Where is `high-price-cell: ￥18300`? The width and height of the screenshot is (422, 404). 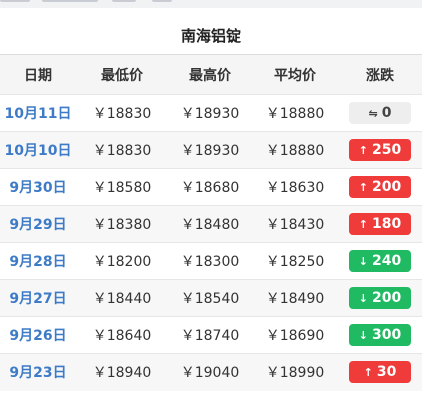
high-price-cell: ￥18300 is located at coordinates (210, 262).